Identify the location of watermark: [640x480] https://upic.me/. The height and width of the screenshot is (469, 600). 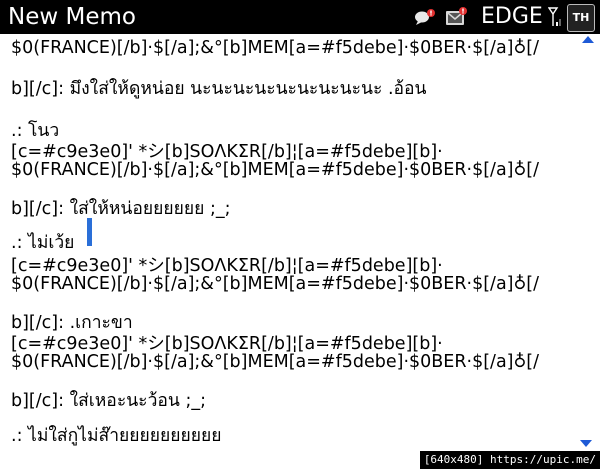
(509, 460).